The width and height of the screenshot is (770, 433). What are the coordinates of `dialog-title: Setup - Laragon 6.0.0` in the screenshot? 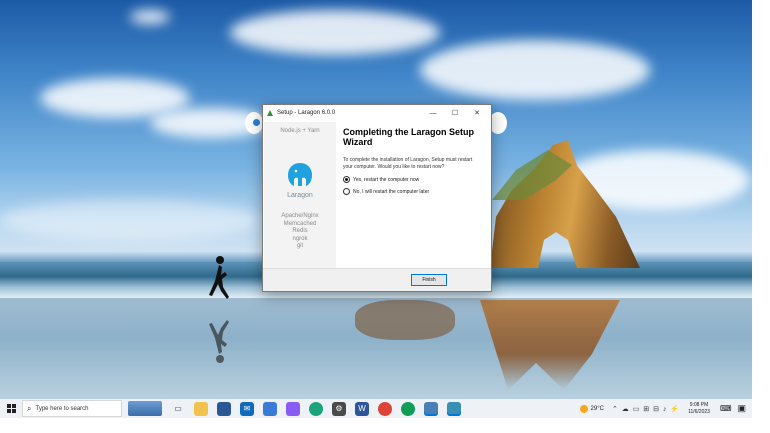 It's located at (306, 113).